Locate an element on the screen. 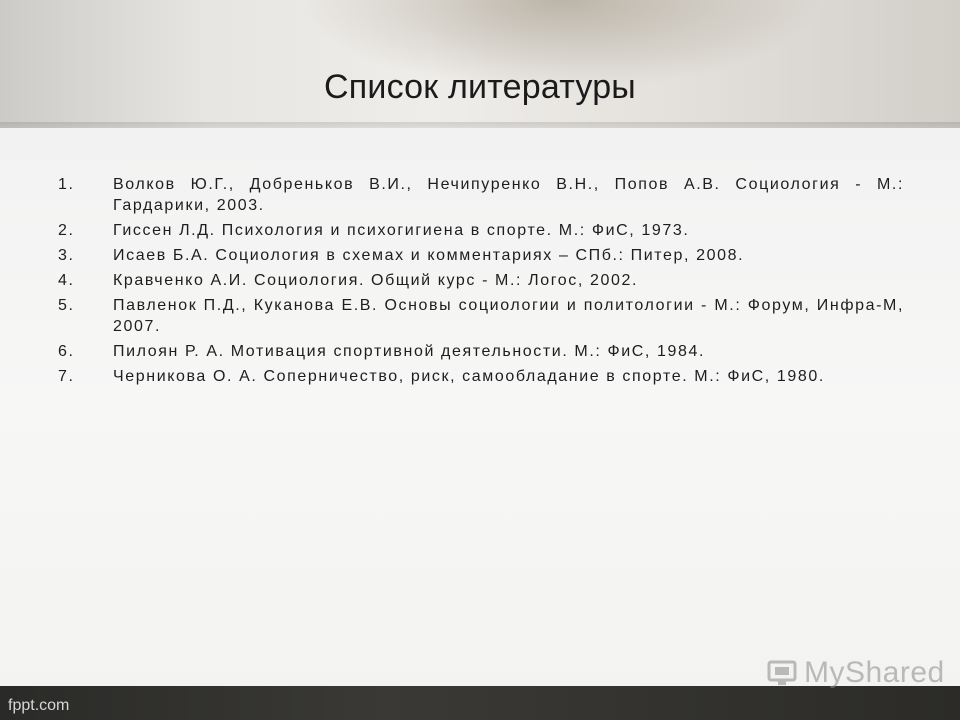 This screenshot has height=720, width=960. watermark-text: MyShared is located at coordinates (874, 672).